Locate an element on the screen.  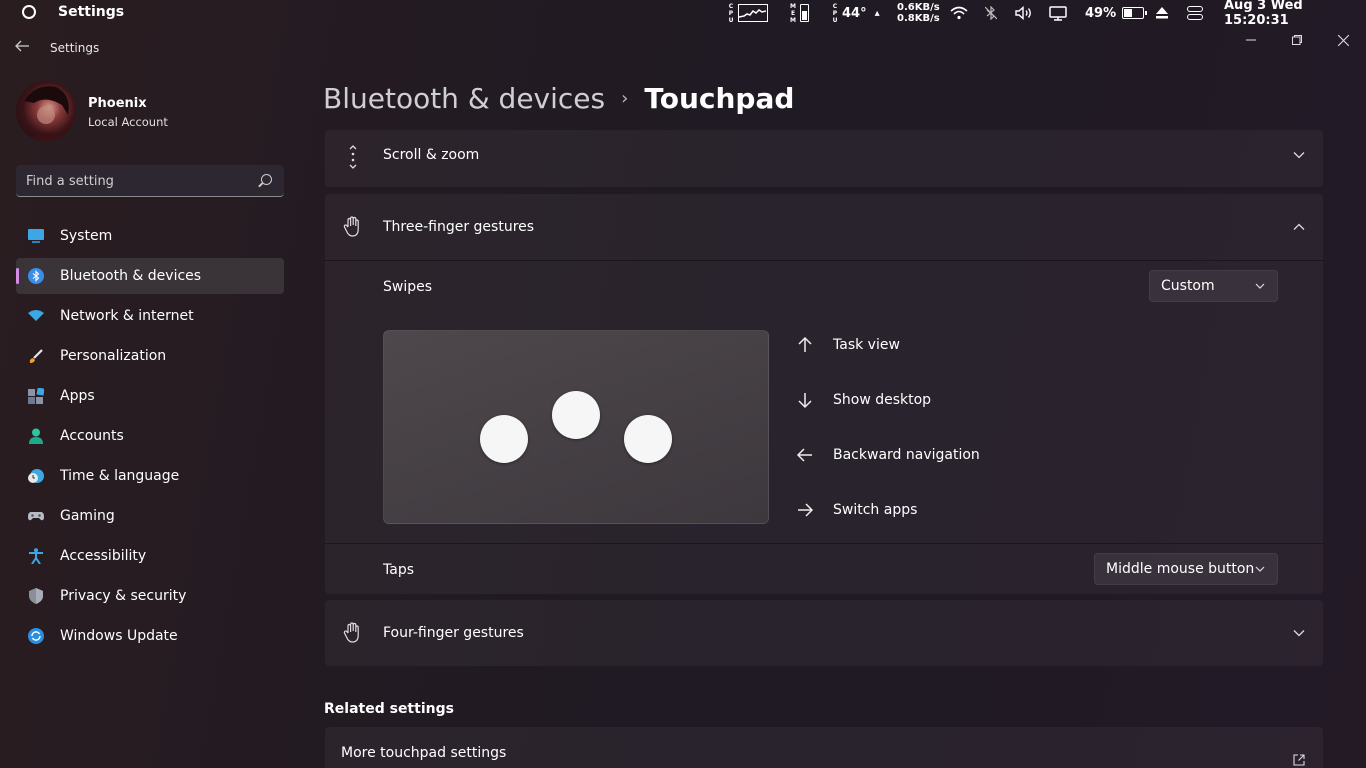
mem-label: MEM is located at coordinates (793, 13).